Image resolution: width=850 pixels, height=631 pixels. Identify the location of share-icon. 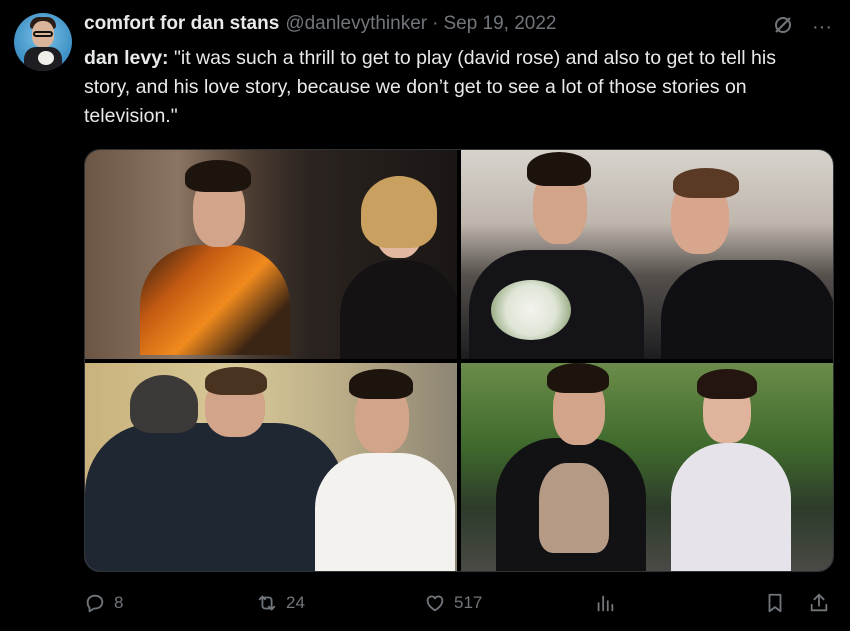
(819, 602).